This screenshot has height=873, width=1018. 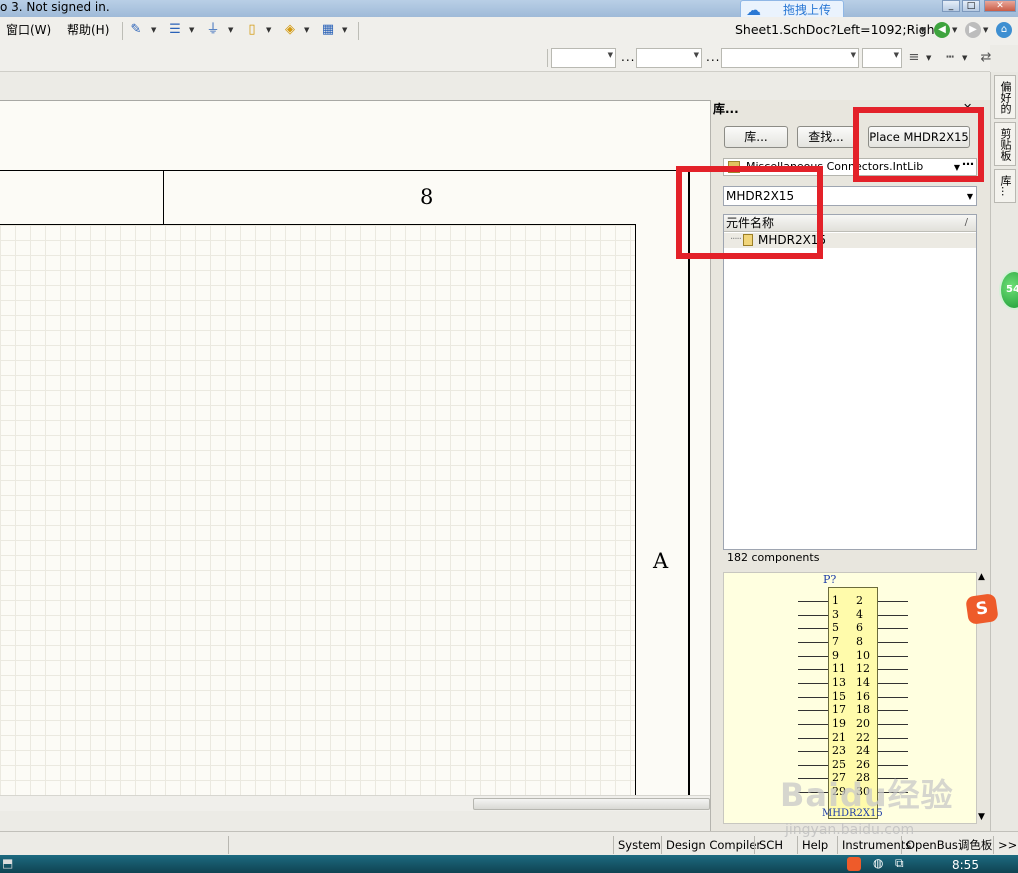 What do you see at coordinates (7, 863) in the screenshot?
I see `taskbar-app-icon: ⬒` at bounding box center [7, 863].